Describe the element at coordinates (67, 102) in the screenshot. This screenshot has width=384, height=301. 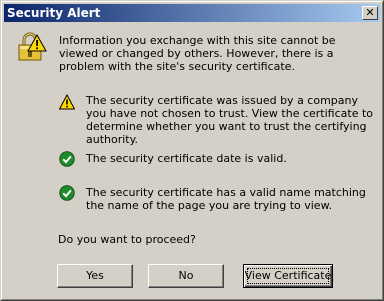
I see `warning-icon` at that location.